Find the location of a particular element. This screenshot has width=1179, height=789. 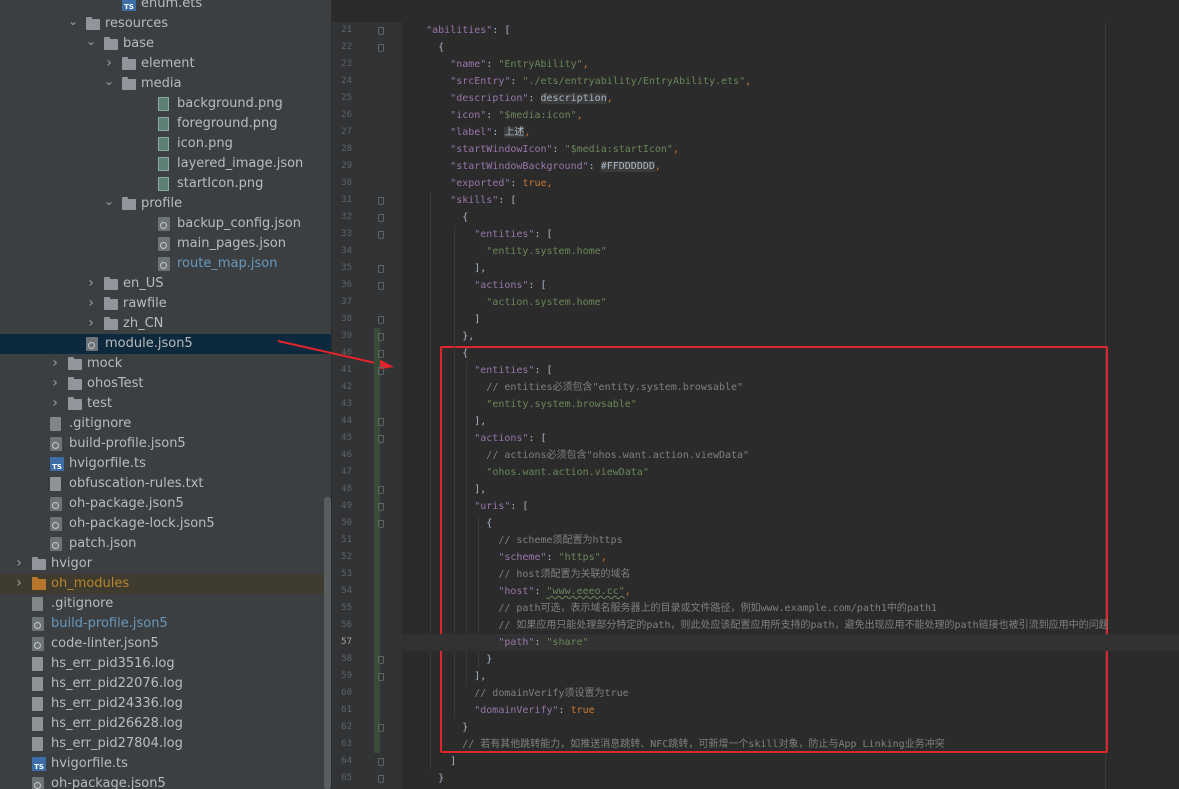

code-line: "entity.system.browsable" is located at coordinates (519, 404).